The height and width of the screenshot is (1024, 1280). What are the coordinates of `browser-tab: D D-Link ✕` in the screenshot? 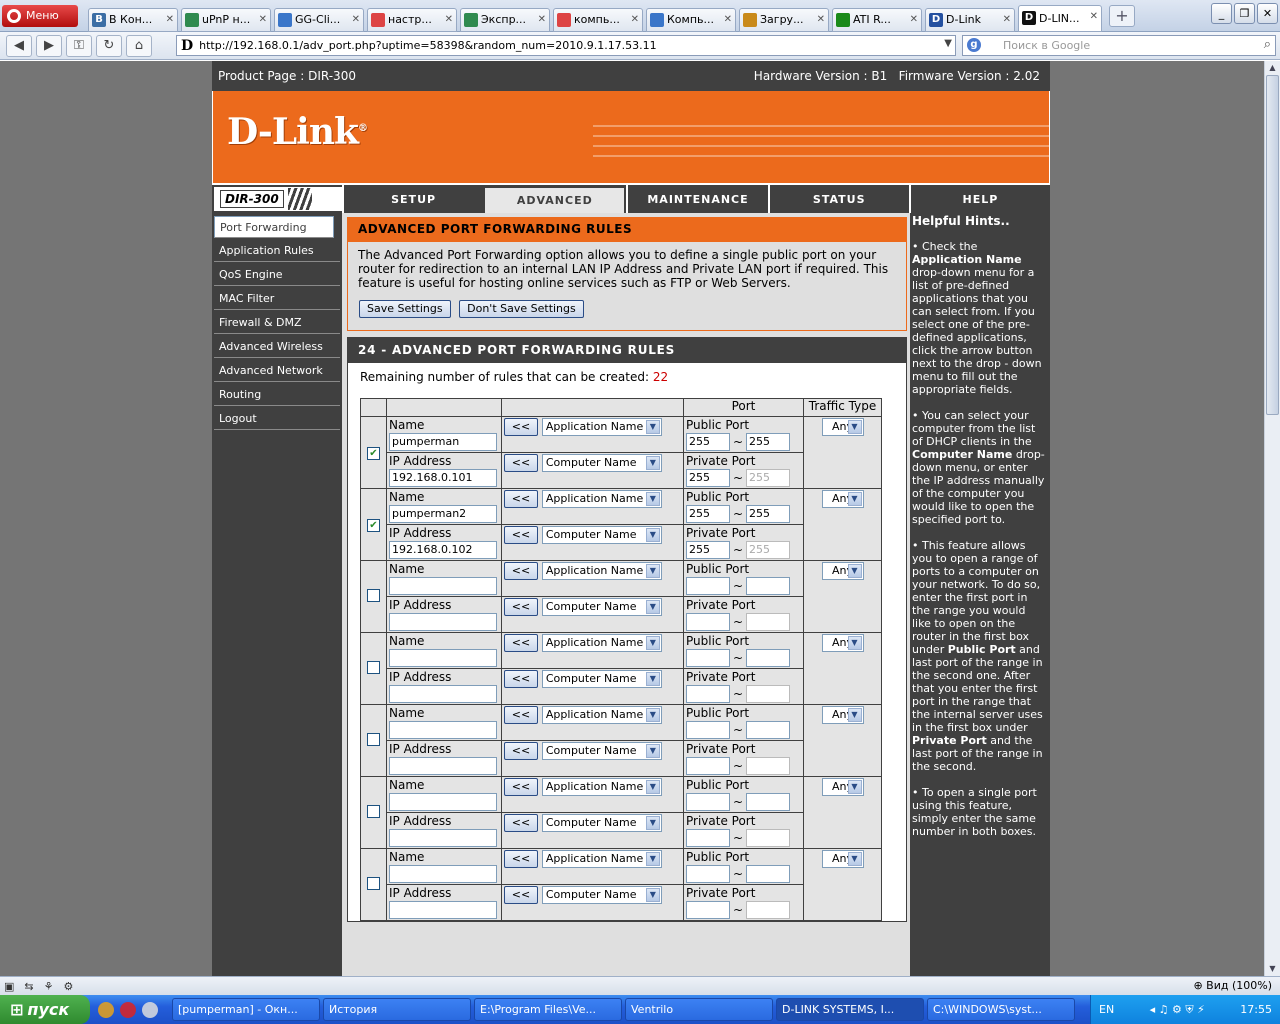 It's located at (970, 19).